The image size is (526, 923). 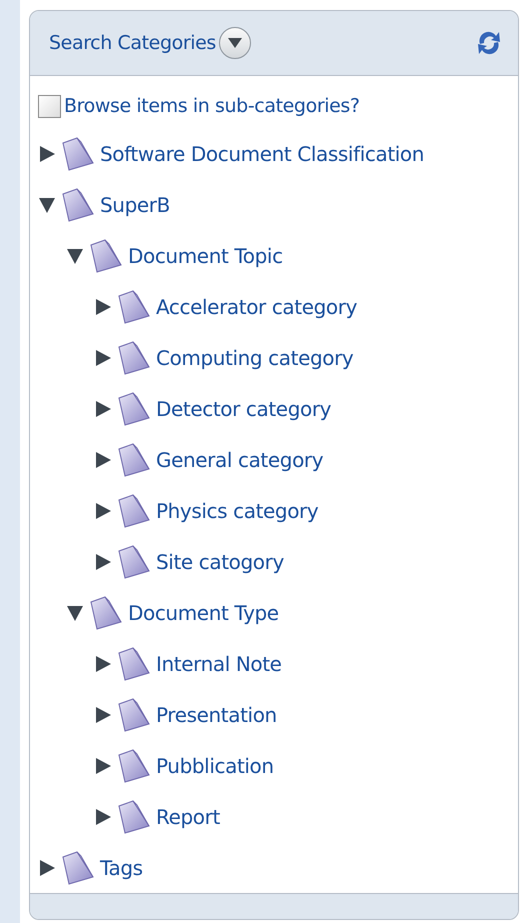 I want to click on tree-item: General category, so click(x=240, y=460).